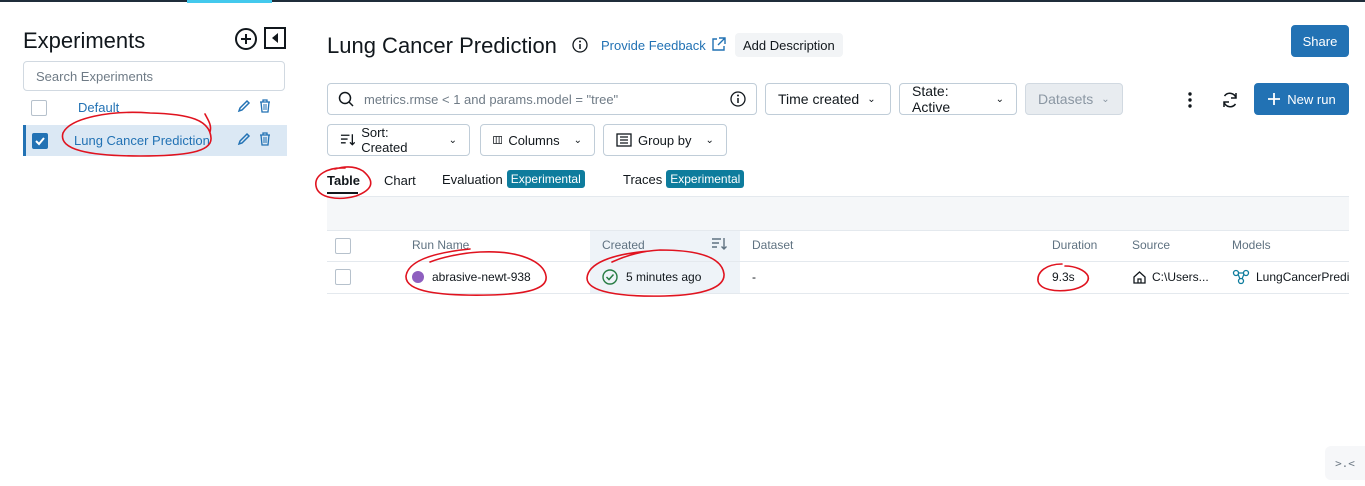  I want to click on time-created-dropdown: Time created ⌄, so click(828, 99).